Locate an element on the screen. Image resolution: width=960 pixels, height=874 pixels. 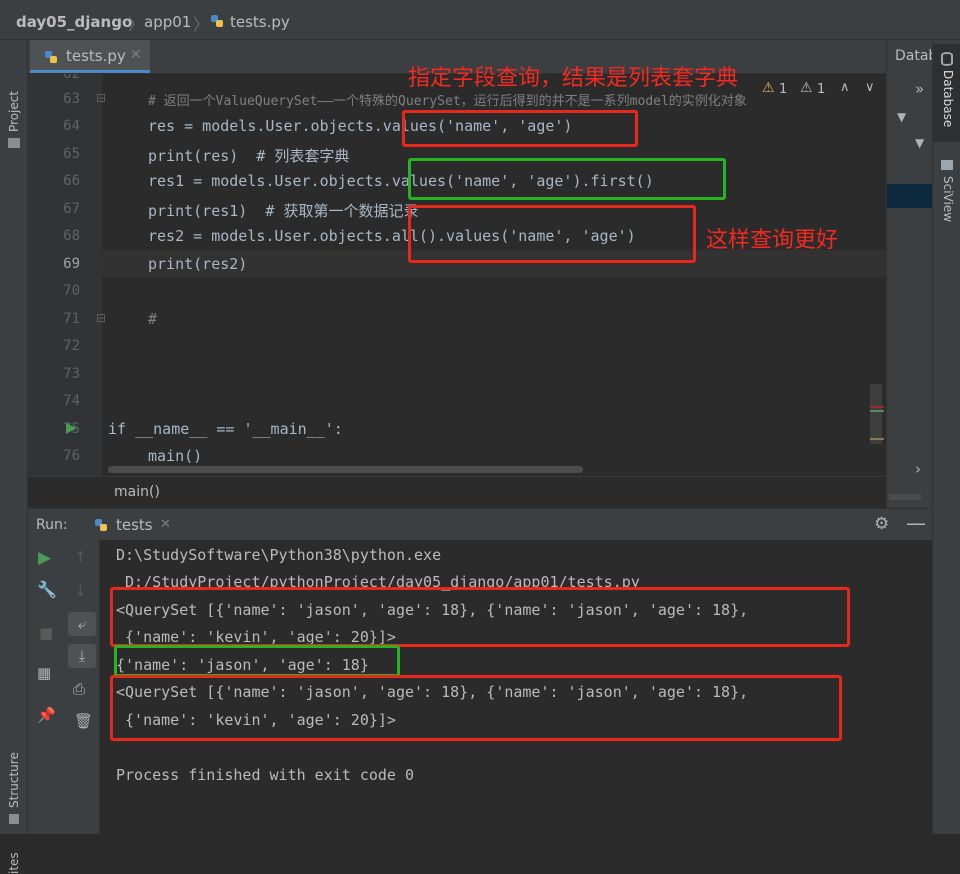
code-line: main() is located at coordinates (175, 456).